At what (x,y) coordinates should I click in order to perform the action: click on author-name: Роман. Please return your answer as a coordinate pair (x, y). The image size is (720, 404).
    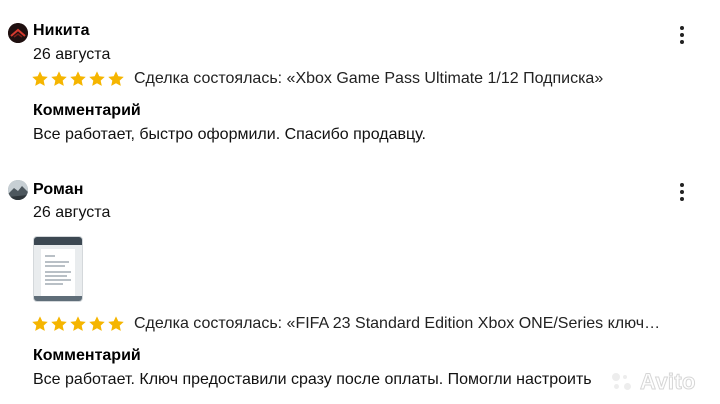
    Looking at the image, I should click on (58, 190).